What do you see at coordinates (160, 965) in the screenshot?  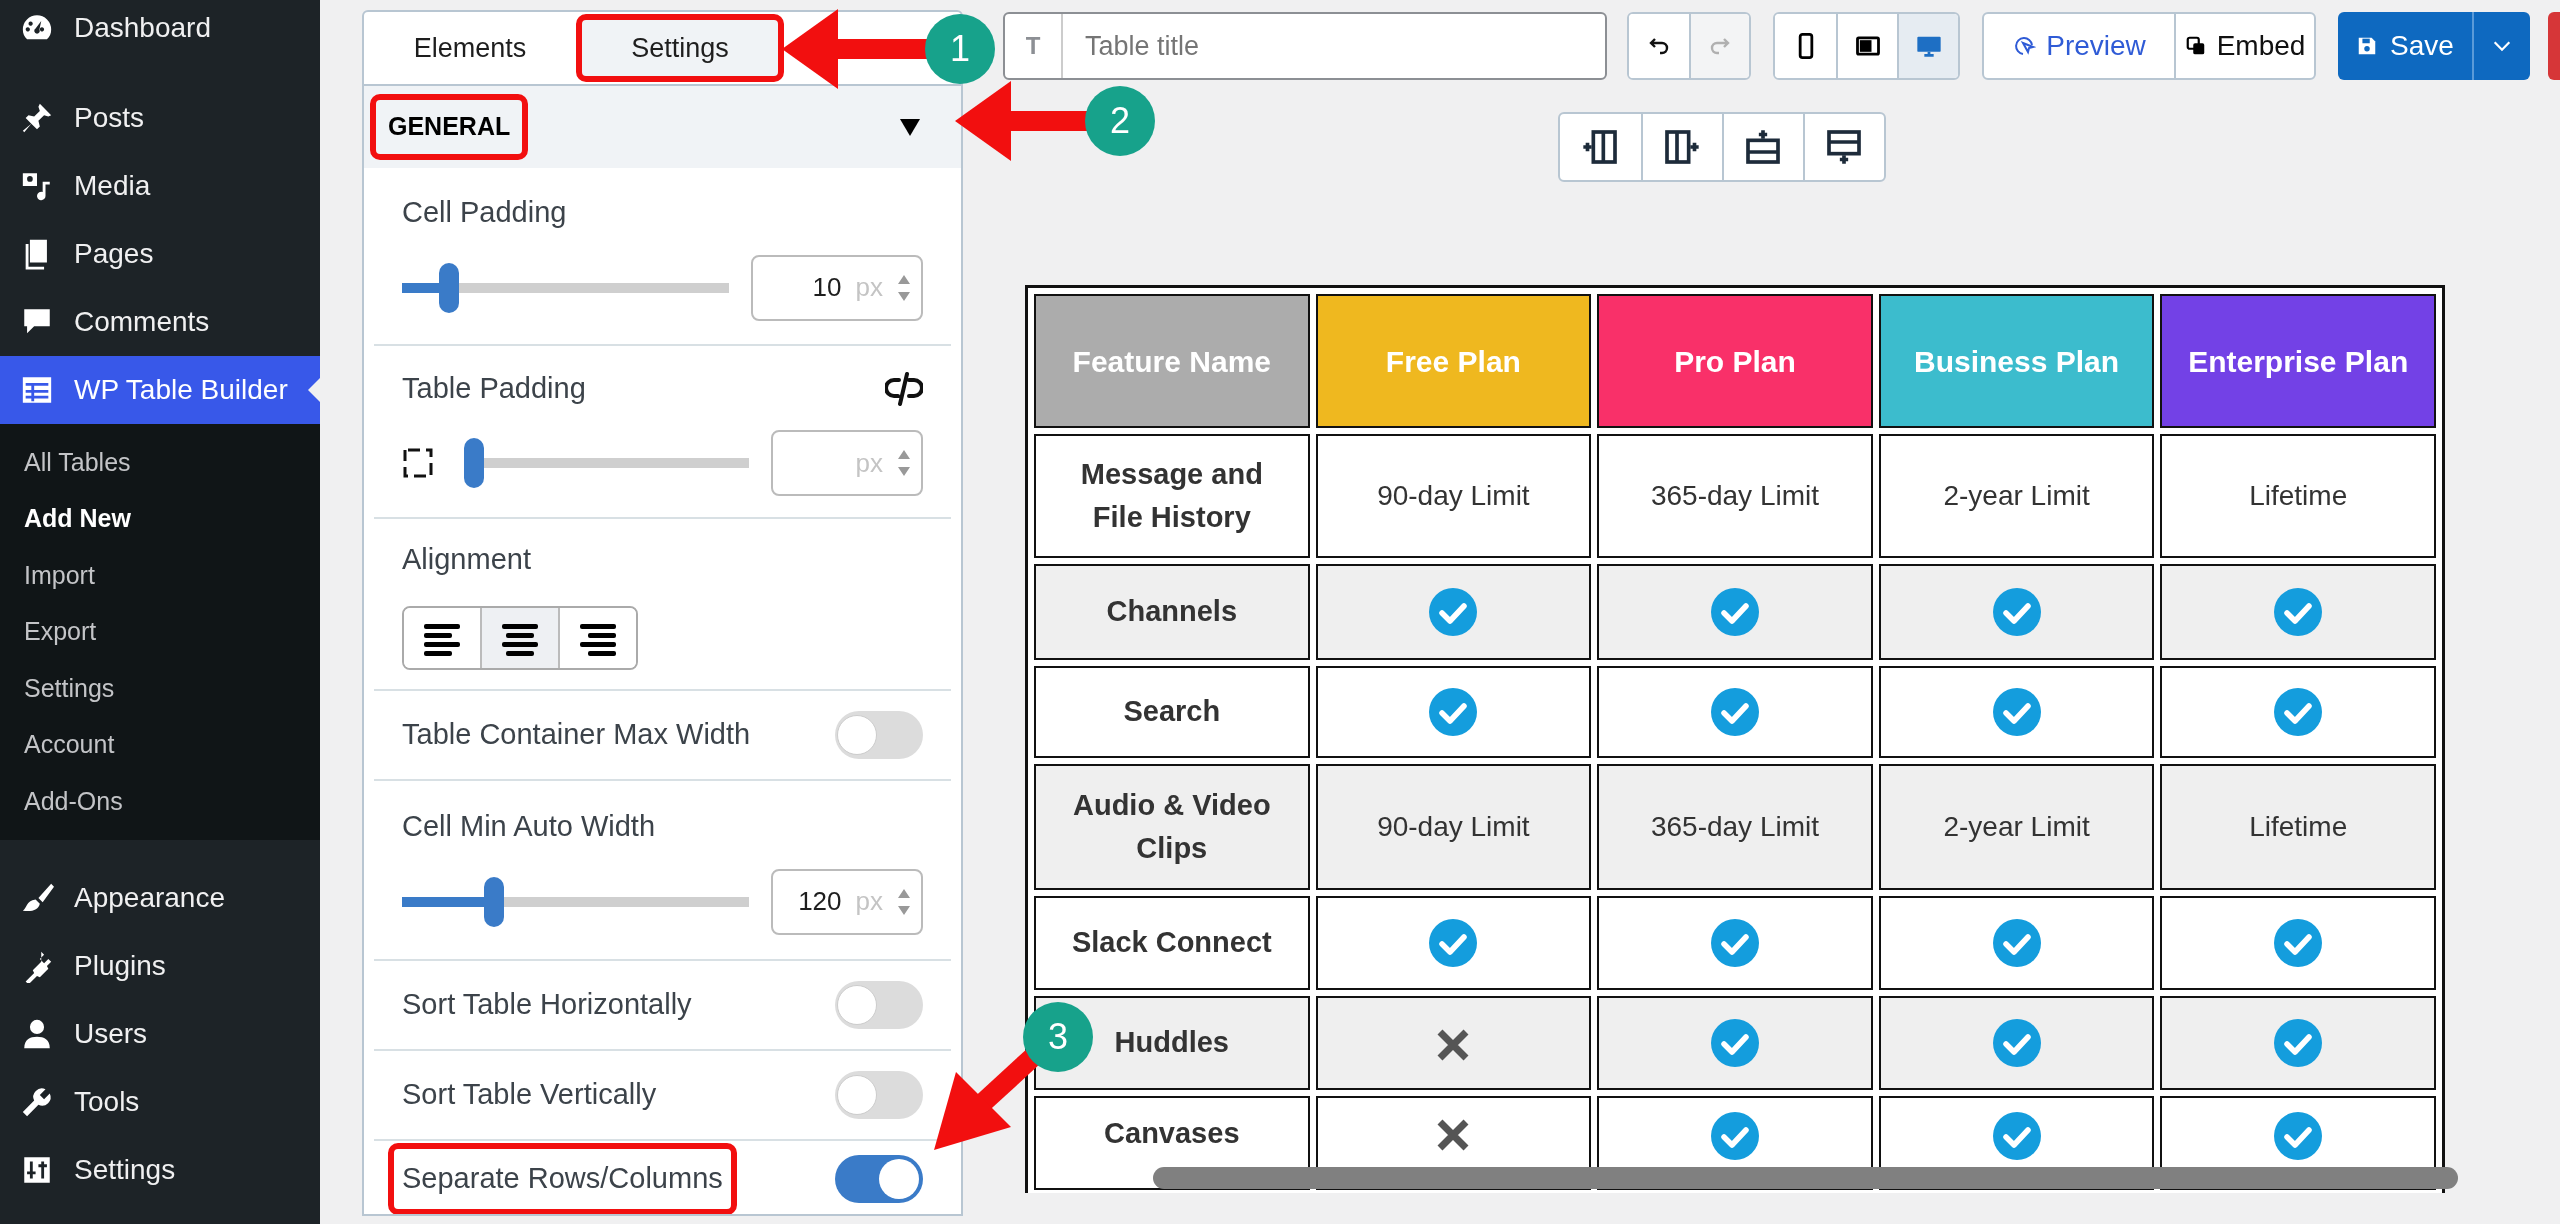 I see `sidebar-item: Plugins` at bounding box center [160, 965].